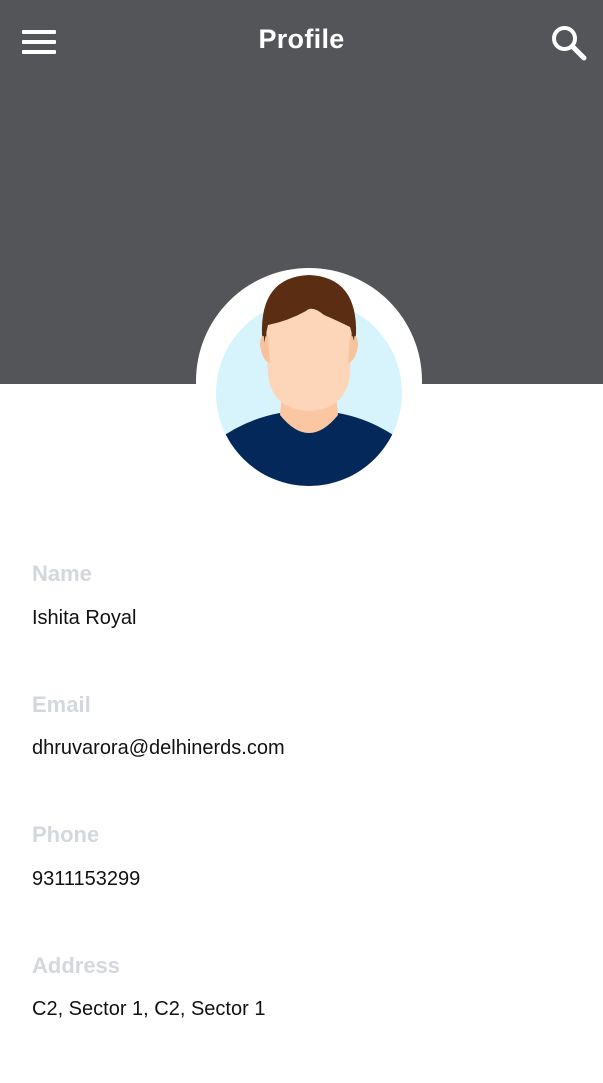 The width and height of the screenshot is (603, 1083). What do you see at coordinates (149, 1009) in the screenshot?
I see `address-value: C2, Sector 1, C2, Sector 1` at bounding box center [149, 1009].